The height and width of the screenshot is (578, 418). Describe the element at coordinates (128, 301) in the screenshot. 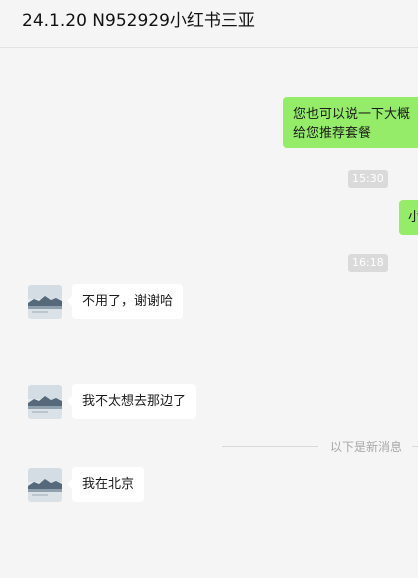

I see `message-text: 不用了，谢谢哈` at that location.